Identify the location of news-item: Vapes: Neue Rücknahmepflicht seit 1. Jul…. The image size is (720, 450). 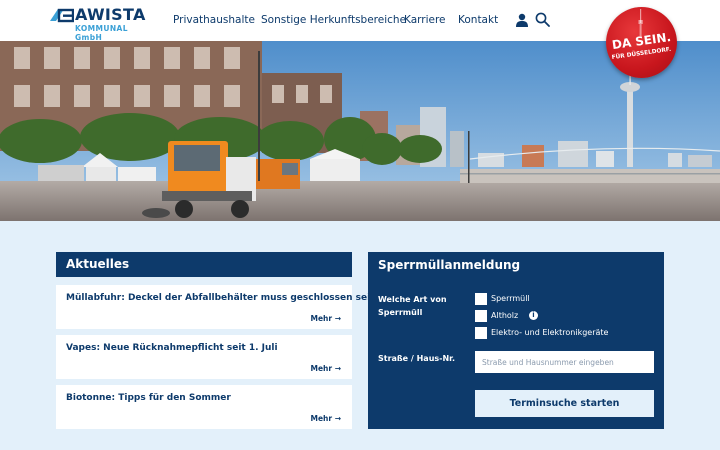
(204, 357).